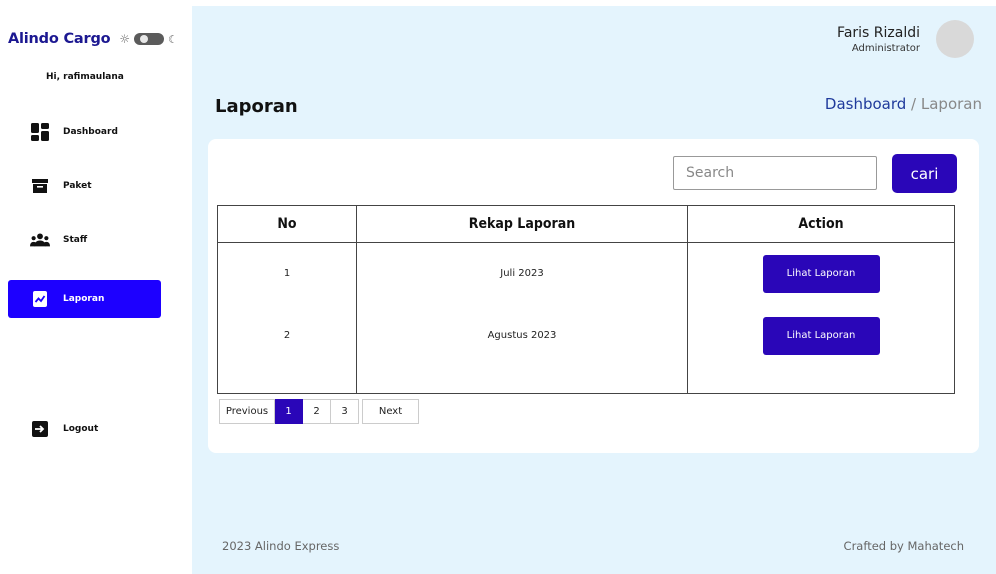  I want to click on brand-name: Alindo Cargo, so click(59, 39).